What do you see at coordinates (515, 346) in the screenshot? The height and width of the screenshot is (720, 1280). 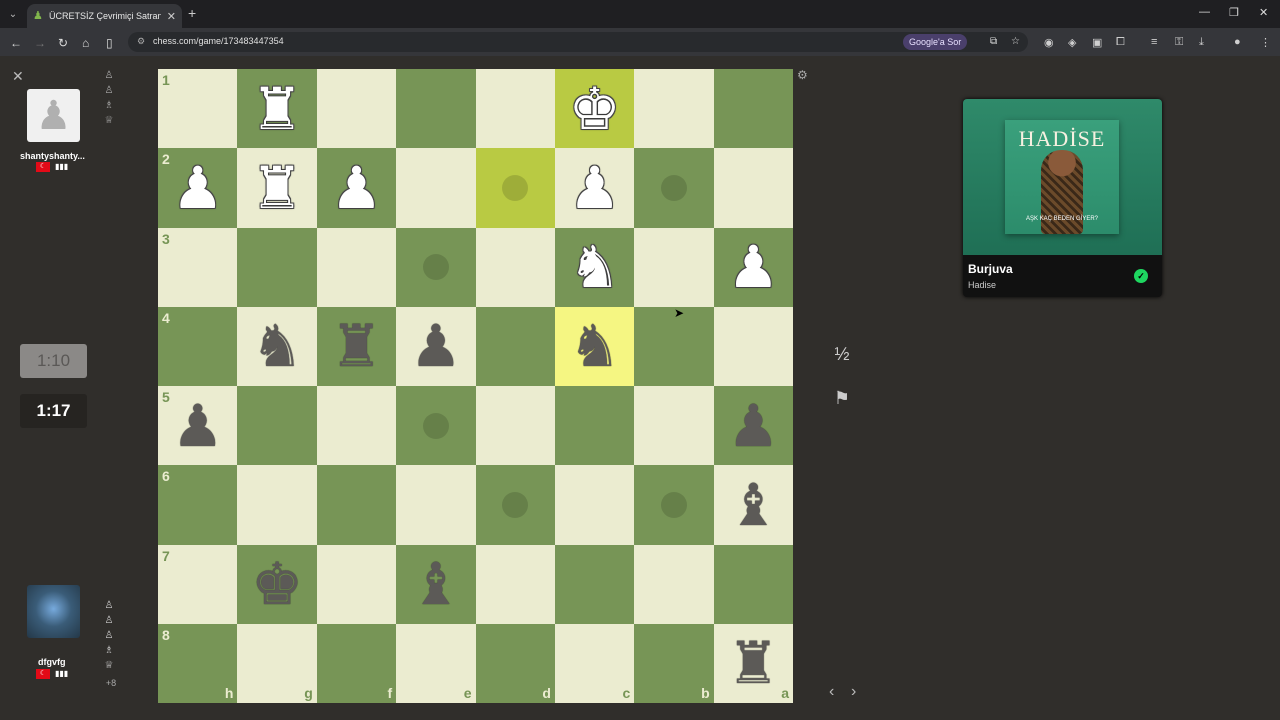 I see `square-d4` at bounding box center [515, 346].